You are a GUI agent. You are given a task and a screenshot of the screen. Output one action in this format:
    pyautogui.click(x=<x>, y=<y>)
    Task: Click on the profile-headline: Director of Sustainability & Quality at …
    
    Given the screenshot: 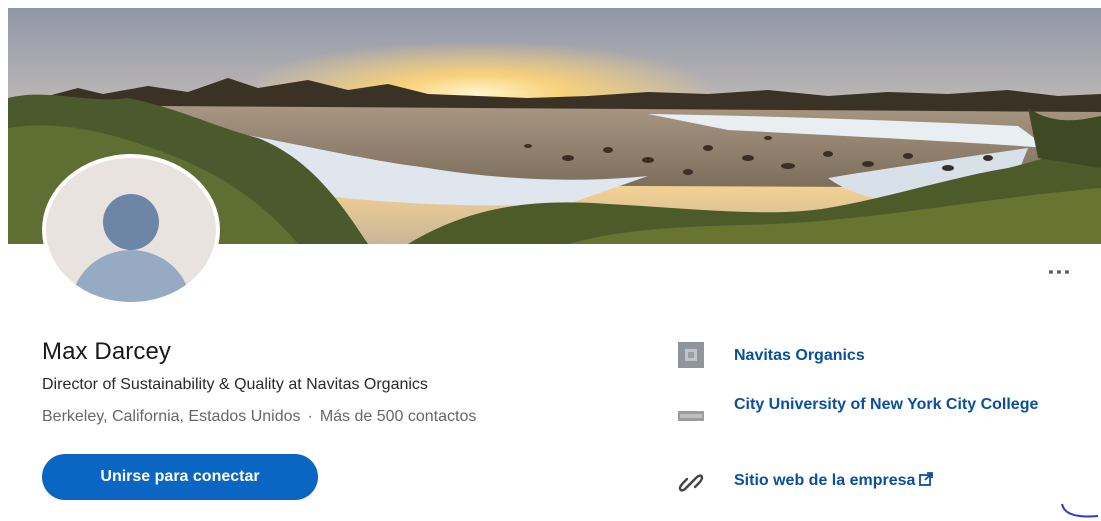 What is the action you would take?
    pyautogui.click(x=235, y=384)
    